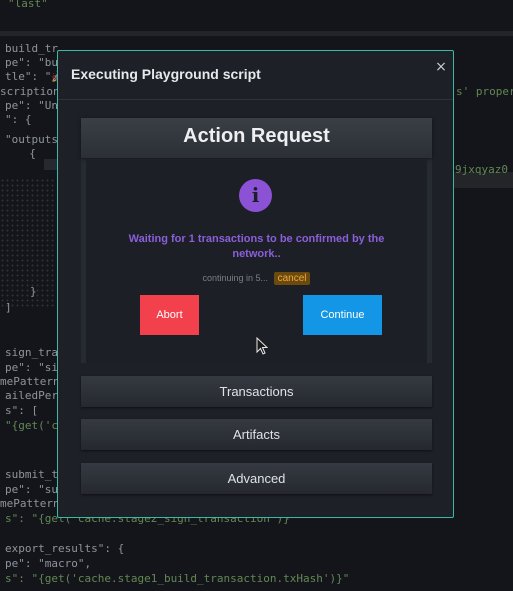 Image resolution: width=513 pixels, height=591 pixels. What do you see at coordinates (292, 278) in the screenshot?
I see `cancel-countdown-button: cancel` at bounding box center [292, 278].